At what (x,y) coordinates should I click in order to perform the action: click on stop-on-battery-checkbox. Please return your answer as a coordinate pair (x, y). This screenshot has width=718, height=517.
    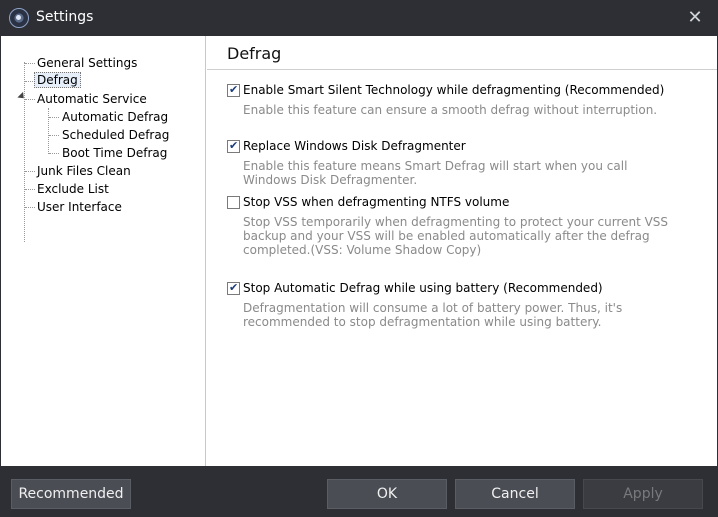
    Looking at the image, I should click on (233, 288).